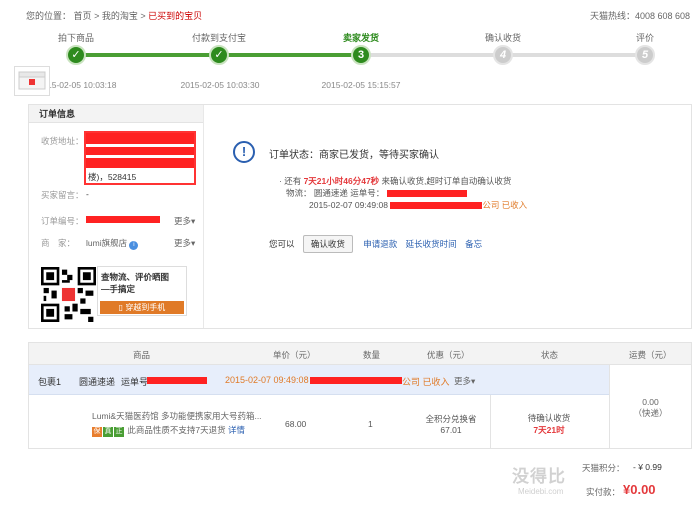  I want to click on breadcrumb: 您的位置： 首页 > 我的淘宝 > 已买到的宝贝, so click(114, 16).